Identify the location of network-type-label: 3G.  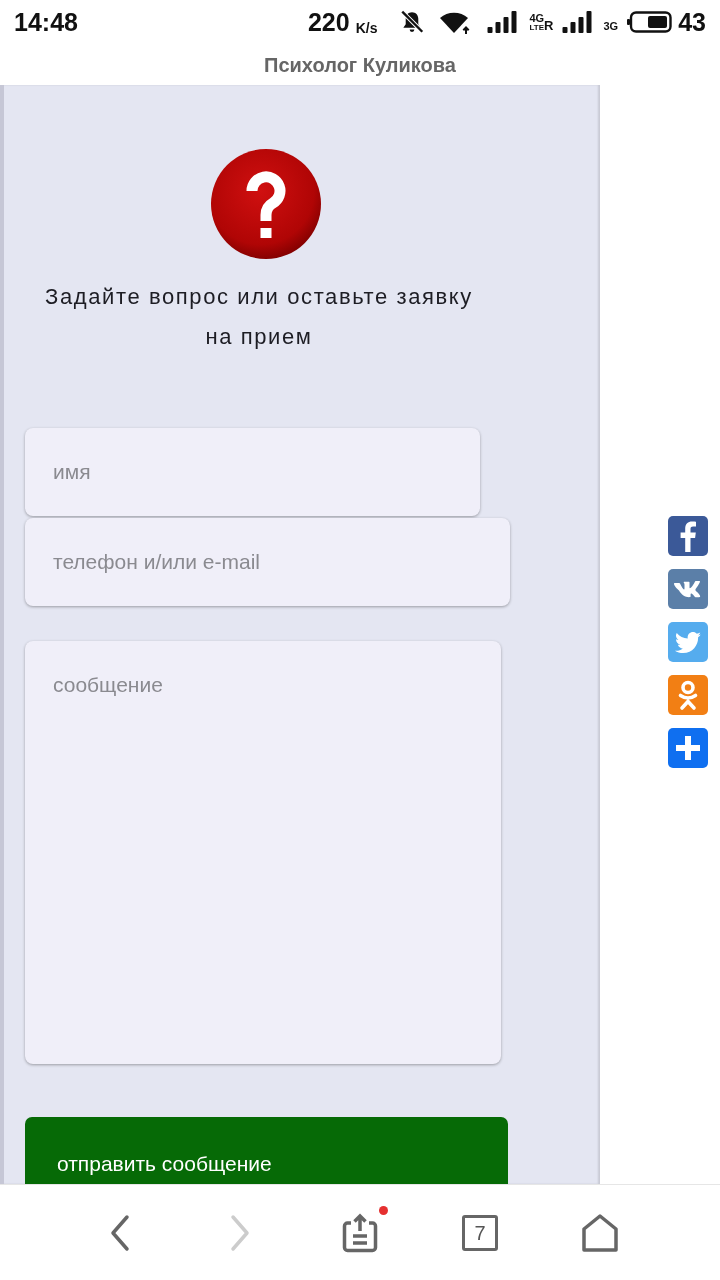
(611, 26).